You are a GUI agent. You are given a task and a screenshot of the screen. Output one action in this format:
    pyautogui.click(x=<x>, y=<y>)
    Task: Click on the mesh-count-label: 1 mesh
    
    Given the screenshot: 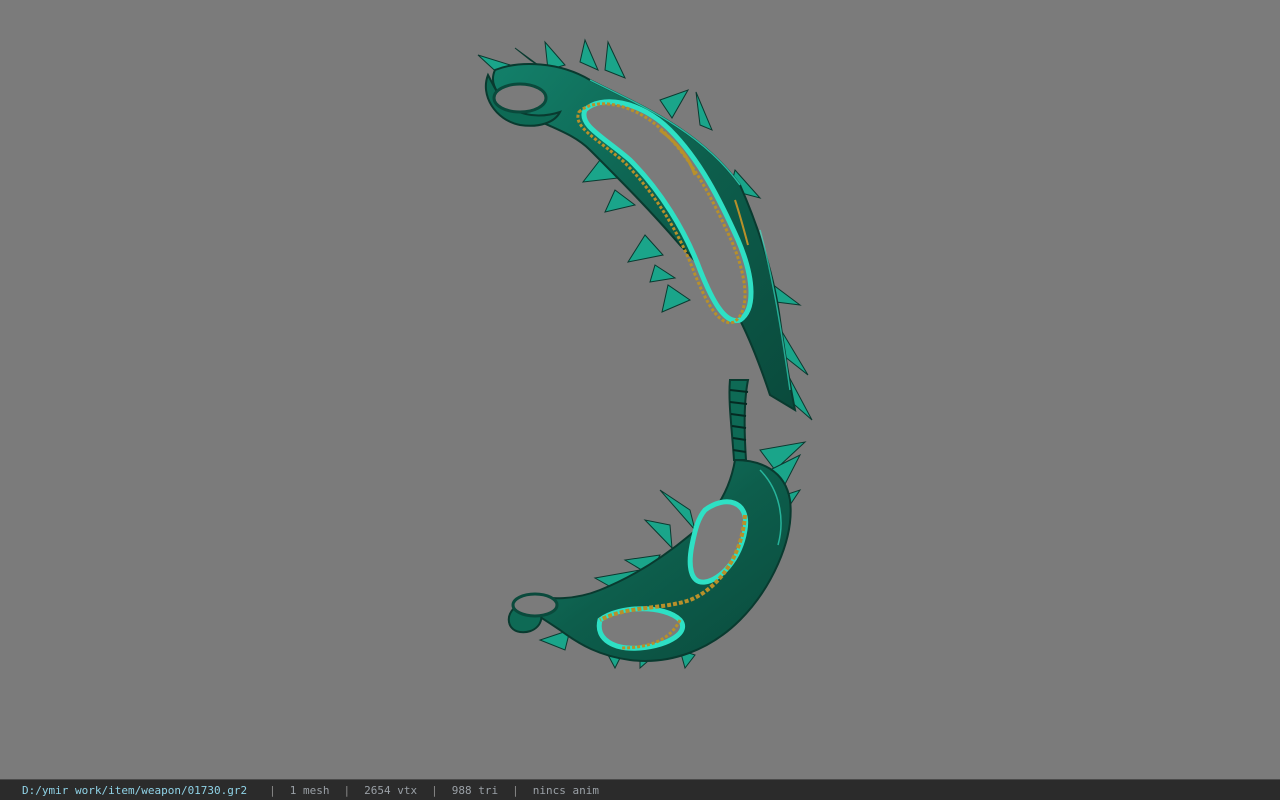 What is the action you would take?
    pyautogui.click(x=309, y=790)
    